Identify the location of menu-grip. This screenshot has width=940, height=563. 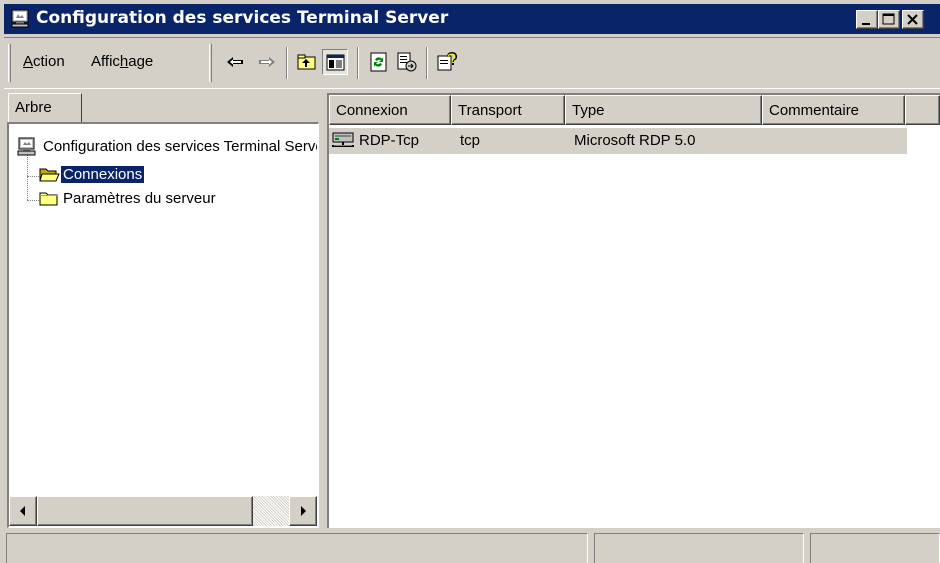
(9, 63).